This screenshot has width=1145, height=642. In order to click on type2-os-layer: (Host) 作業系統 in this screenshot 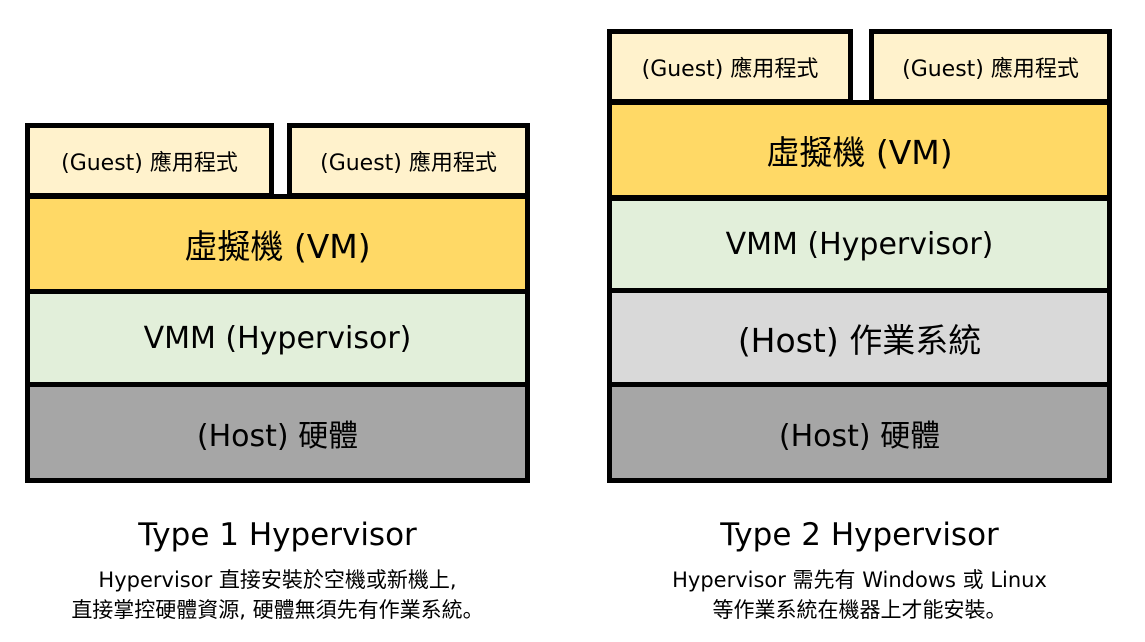, I will do `click(859, 337)`.